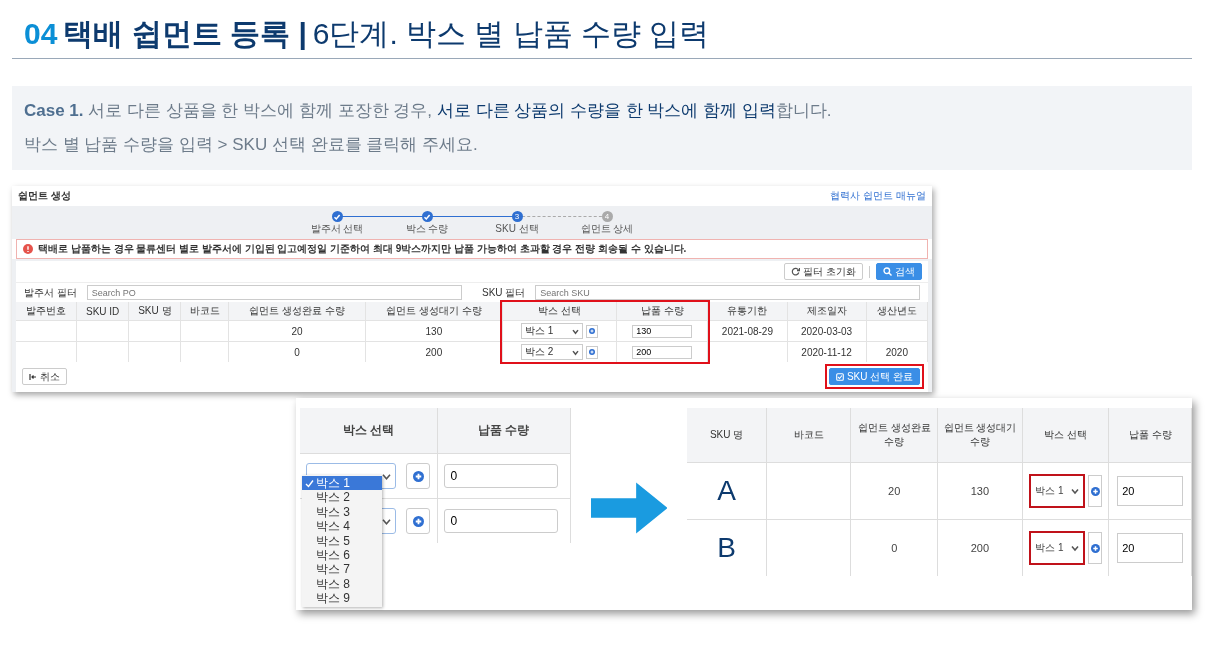 This screenshot has width=1226, height=648. What do you see at coordinates (41, 34) in the screenshot?
I see `section-number: 04` at bounding box center [41, 34].